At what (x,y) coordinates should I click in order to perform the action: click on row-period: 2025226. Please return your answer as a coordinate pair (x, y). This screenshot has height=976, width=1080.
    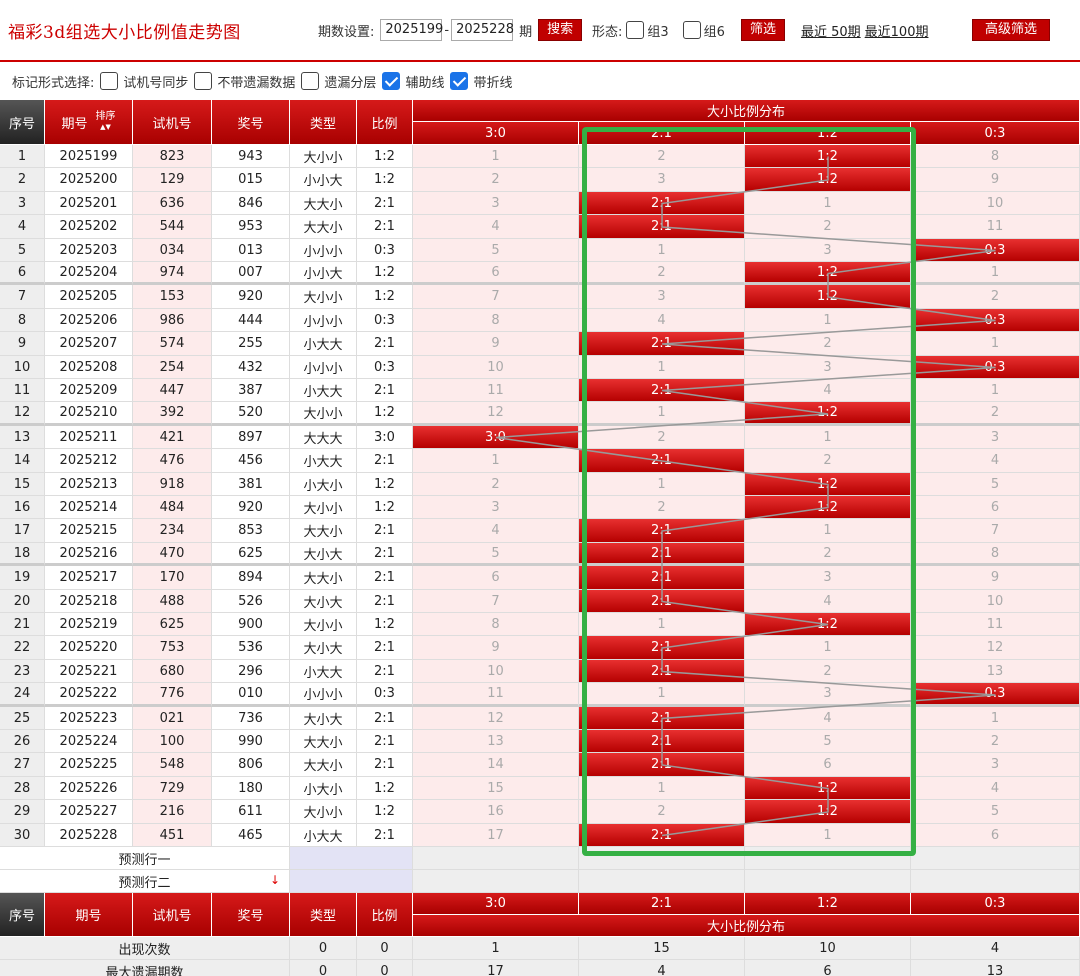
    Looking at the image, I should click on (89, 788).